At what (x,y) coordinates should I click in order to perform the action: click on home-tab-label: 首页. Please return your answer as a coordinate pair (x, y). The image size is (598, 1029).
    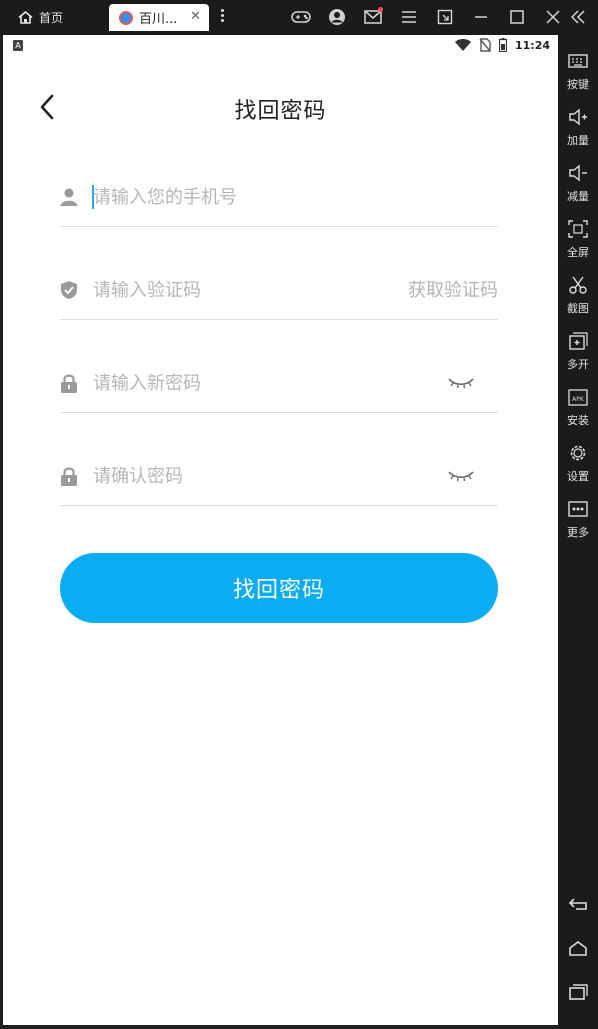
    Looking at the image, I should click on (51, 18).